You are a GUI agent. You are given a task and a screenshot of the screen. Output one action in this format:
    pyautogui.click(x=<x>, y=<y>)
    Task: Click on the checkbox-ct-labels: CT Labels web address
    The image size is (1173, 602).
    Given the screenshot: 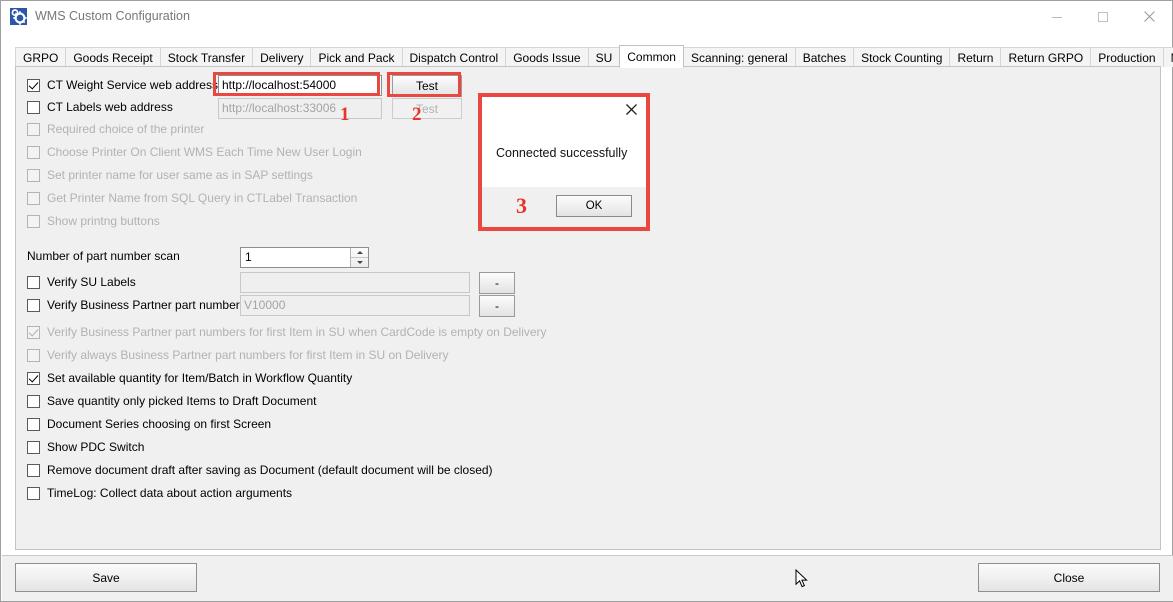 What is the action you would take?
    pyautogui.click(x=100, y=107)
    